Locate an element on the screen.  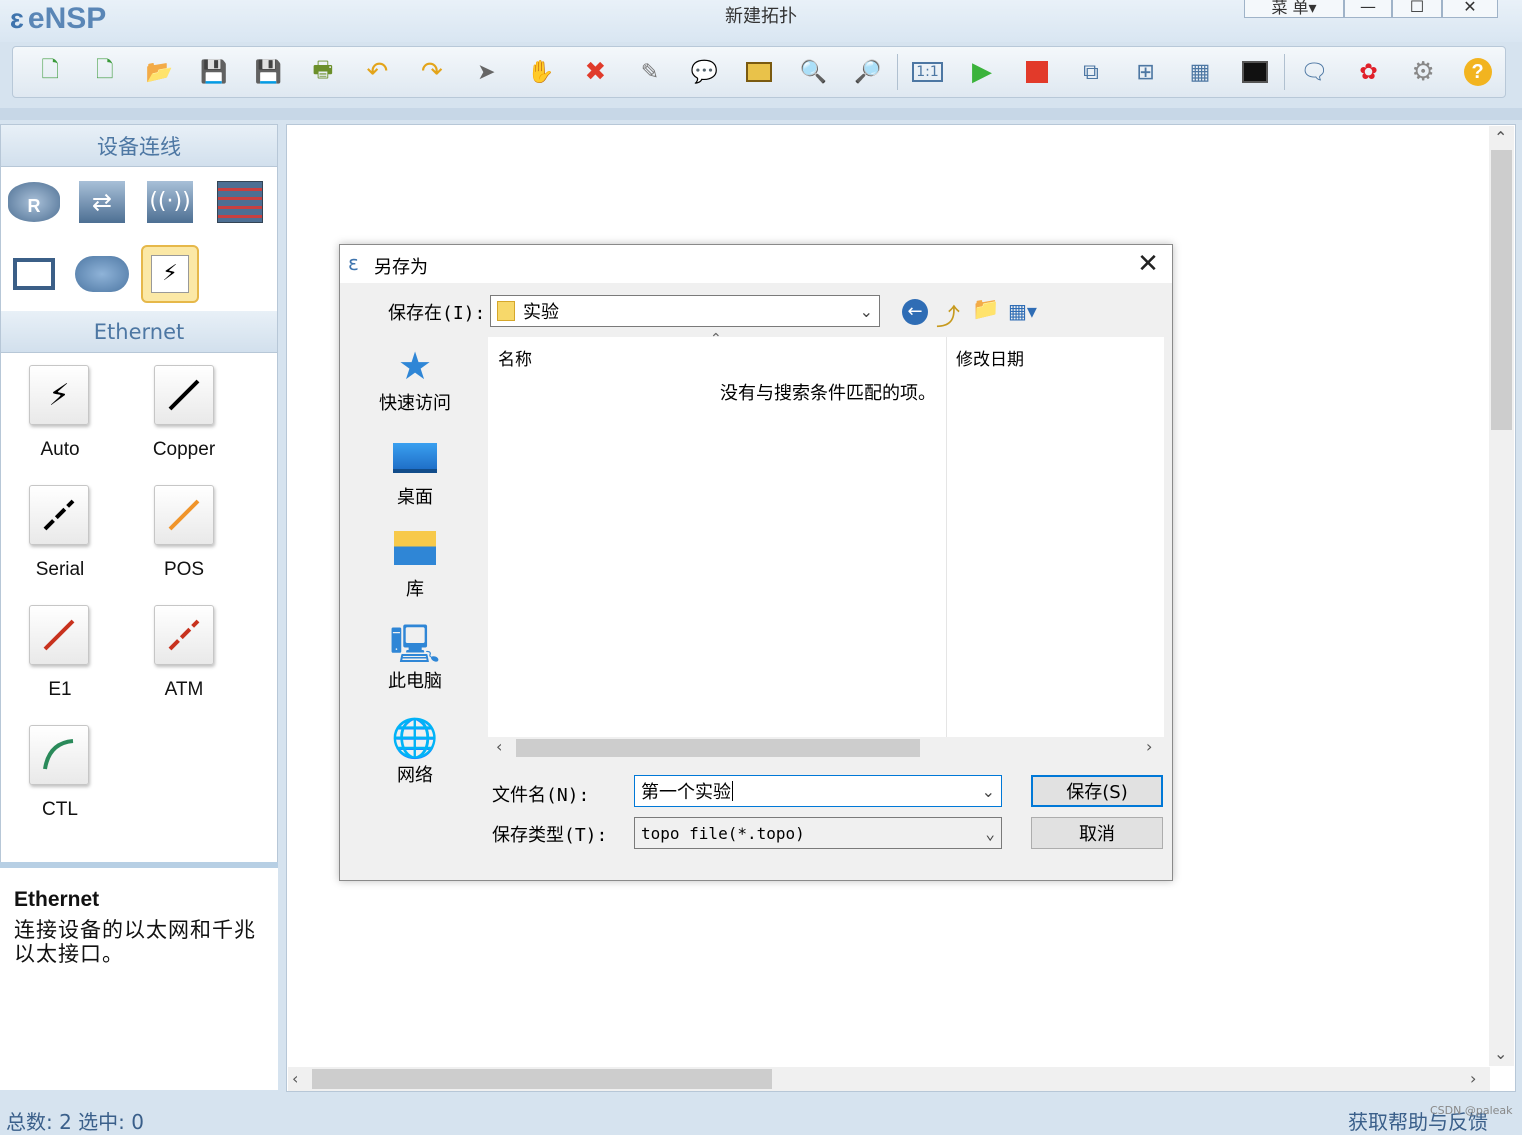
cable-copper is located at coordinates (184, 395).